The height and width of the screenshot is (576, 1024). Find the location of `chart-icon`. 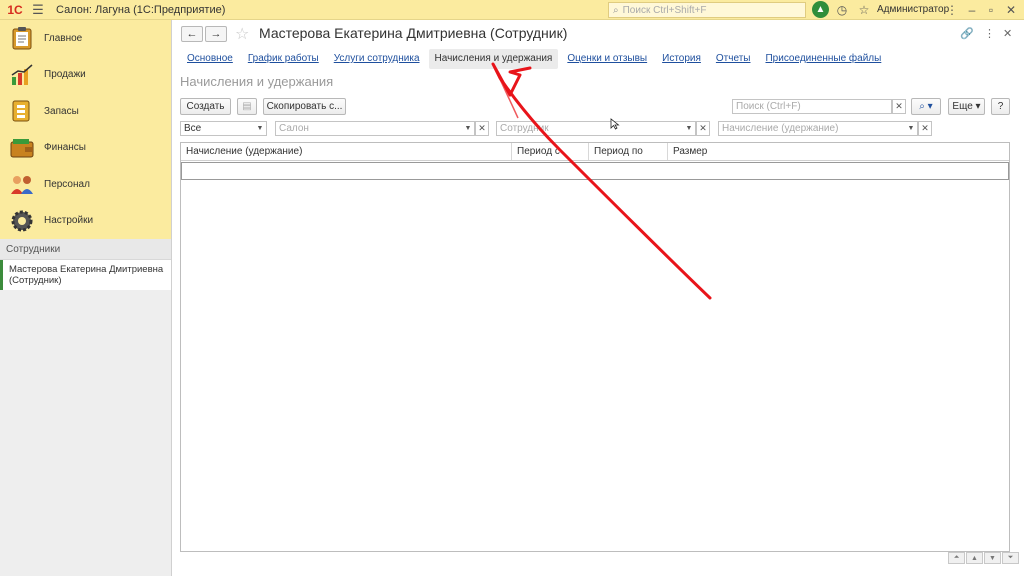

chart-icon is located at coordinates (22, 75).